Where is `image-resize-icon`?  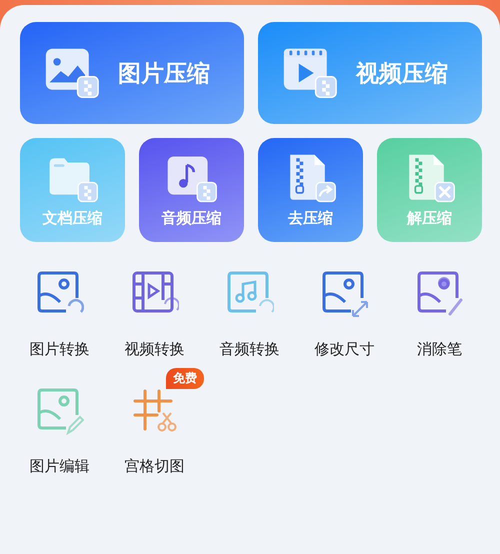
image-resize-icon is located at coordinates (344, 294).